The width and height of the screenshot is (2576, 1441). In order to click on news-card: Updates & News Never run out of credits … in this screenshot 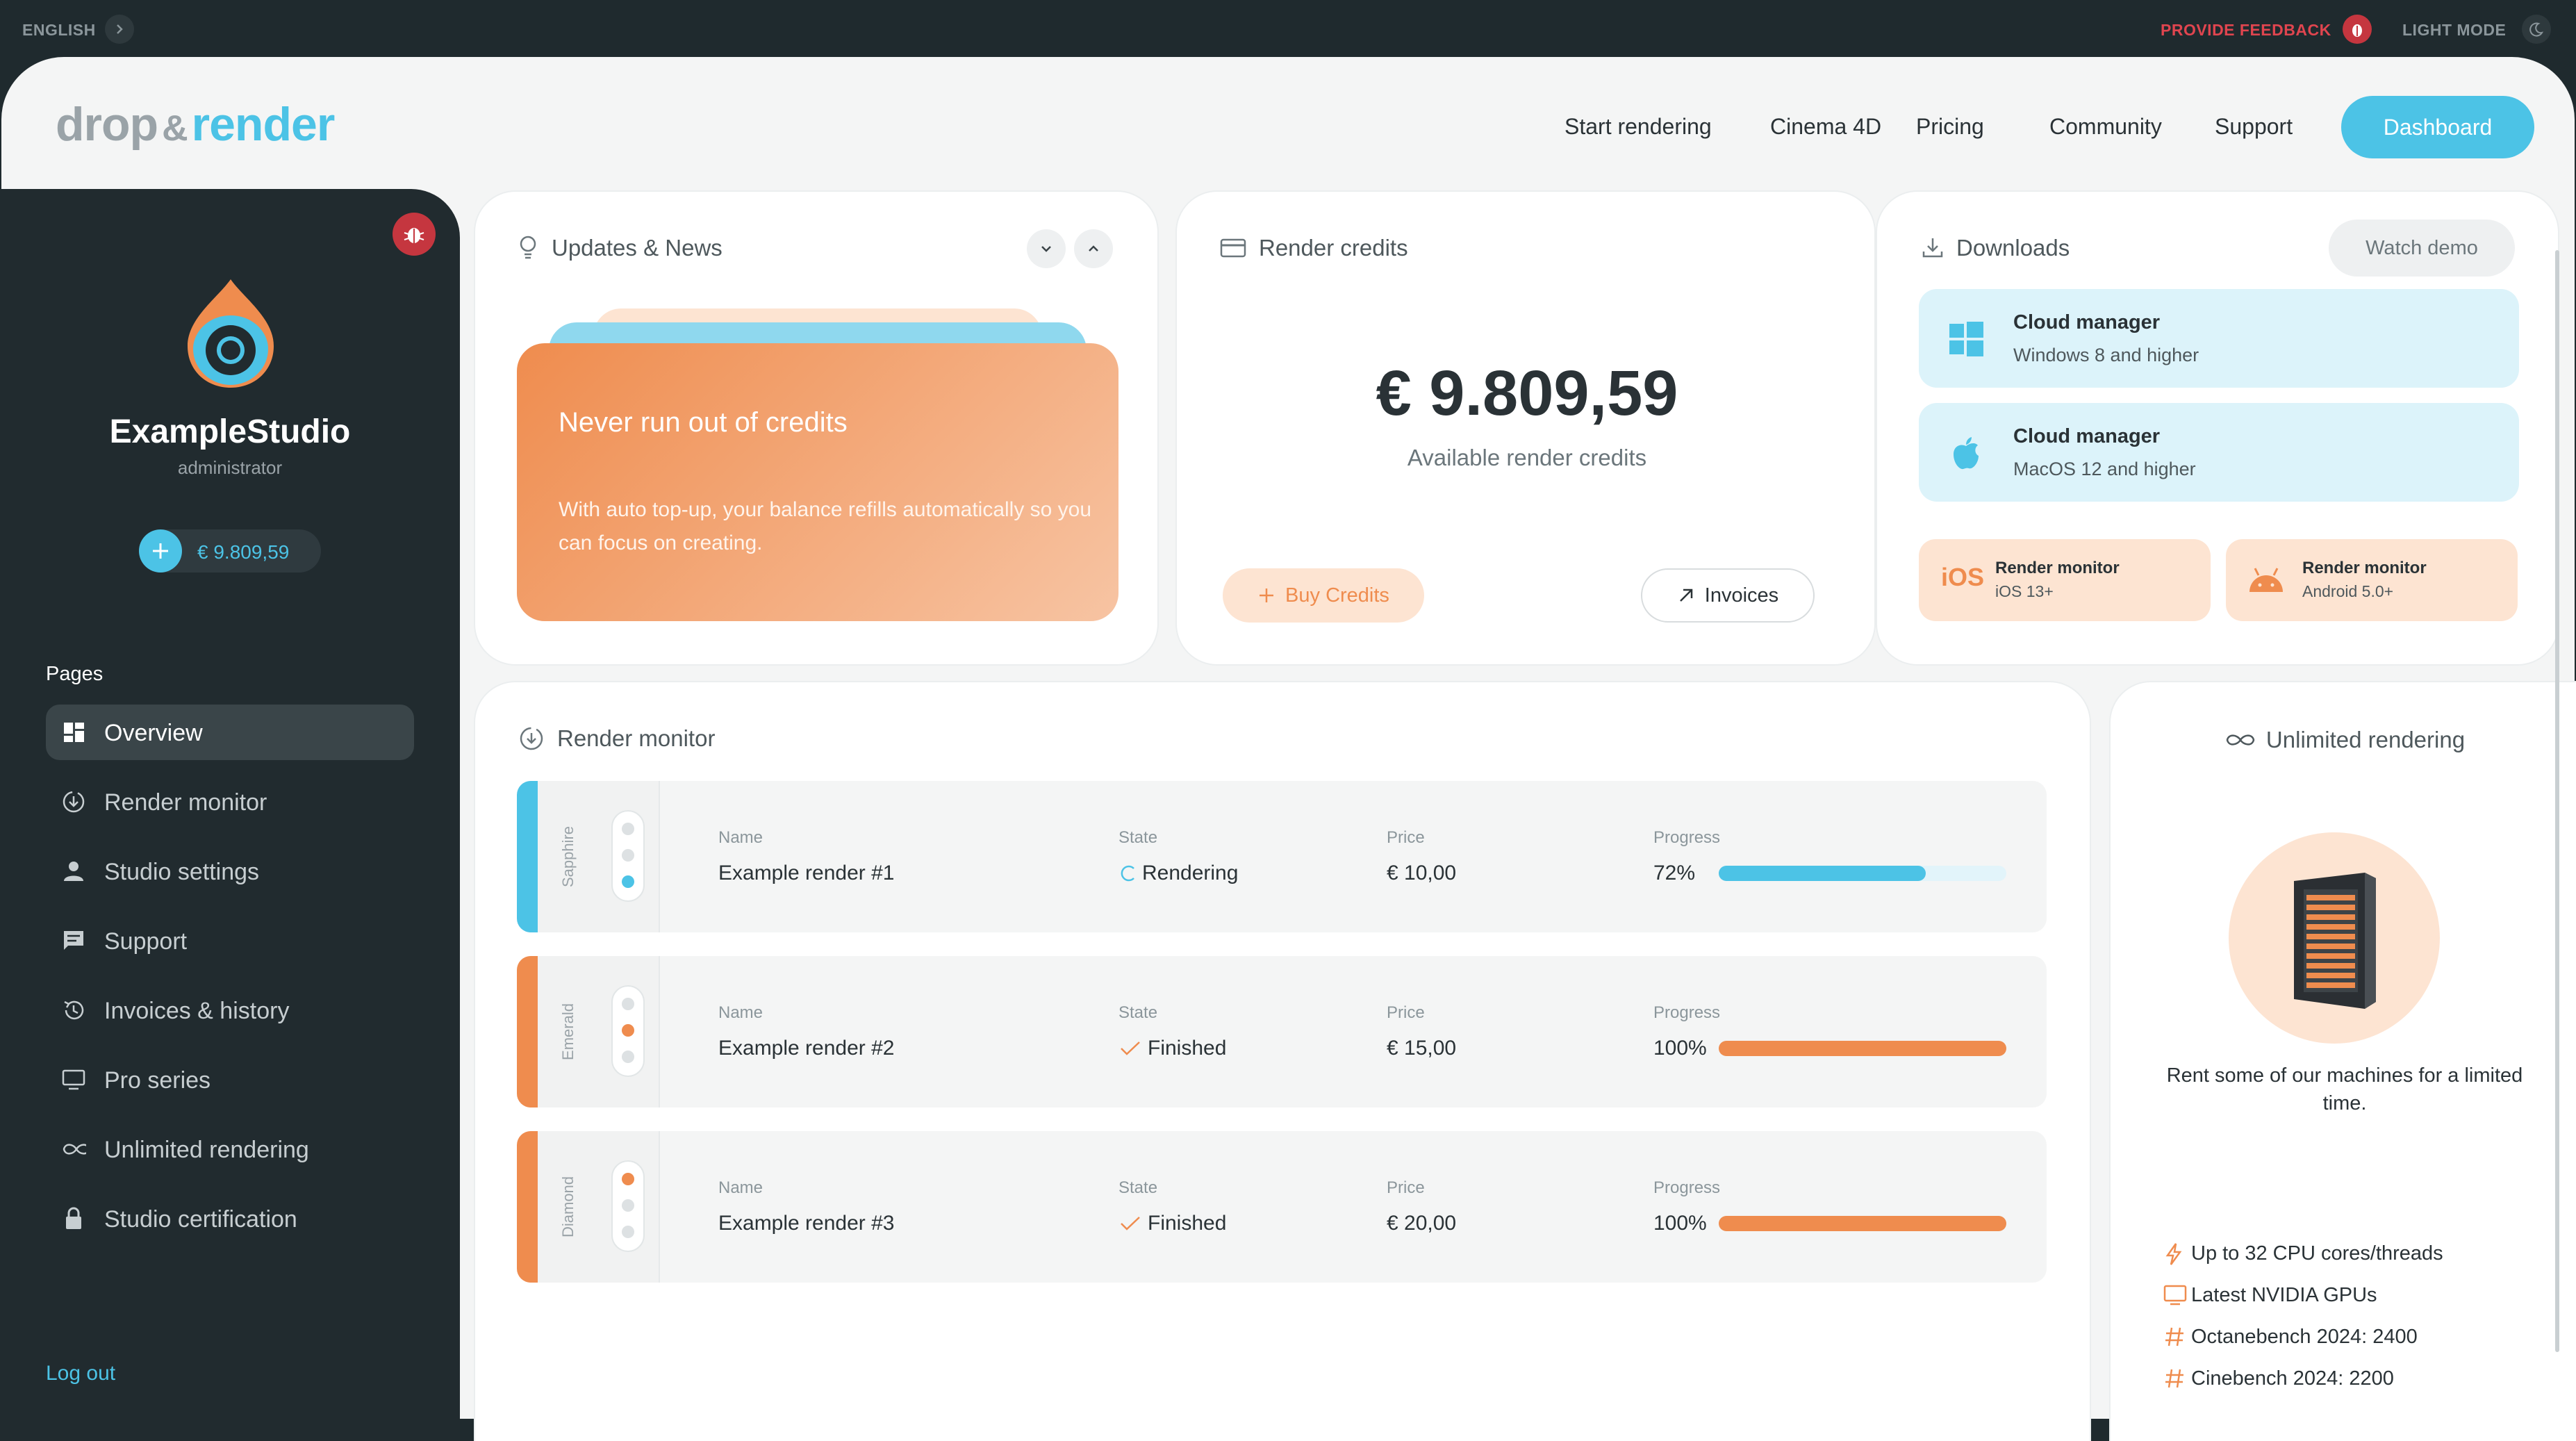, I will do `click(817, 428)`.